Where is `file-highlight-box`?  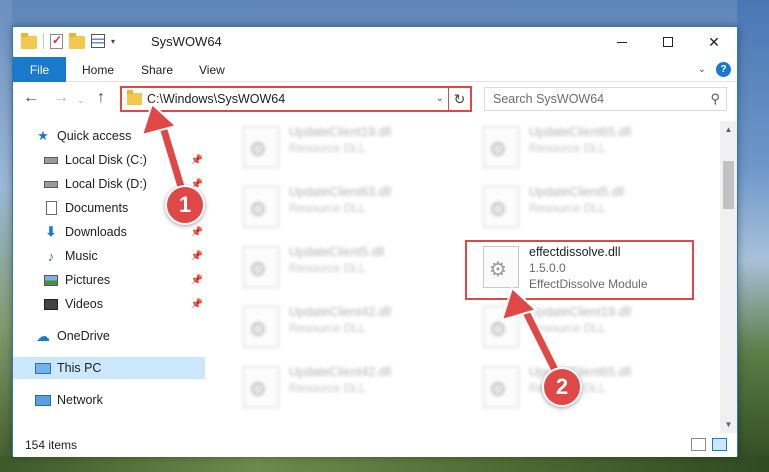 file-highlight-box is located at coordinates (579, 270).